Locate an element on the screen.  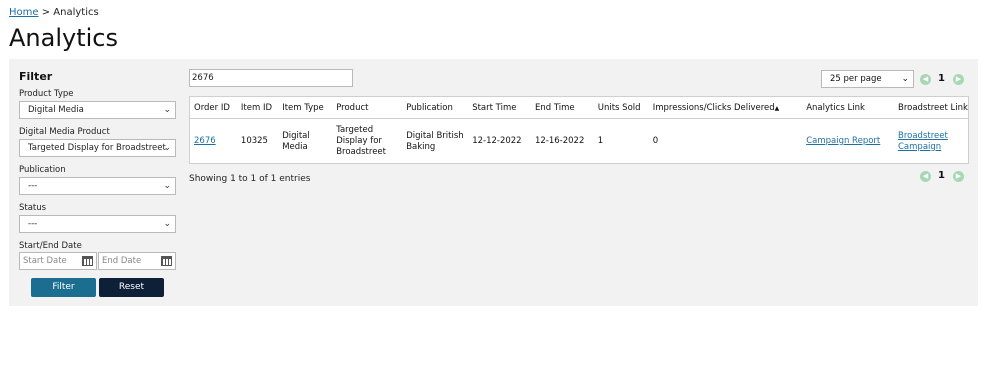
column-header-item-id: Item ID is located at coordinates (257, 108).